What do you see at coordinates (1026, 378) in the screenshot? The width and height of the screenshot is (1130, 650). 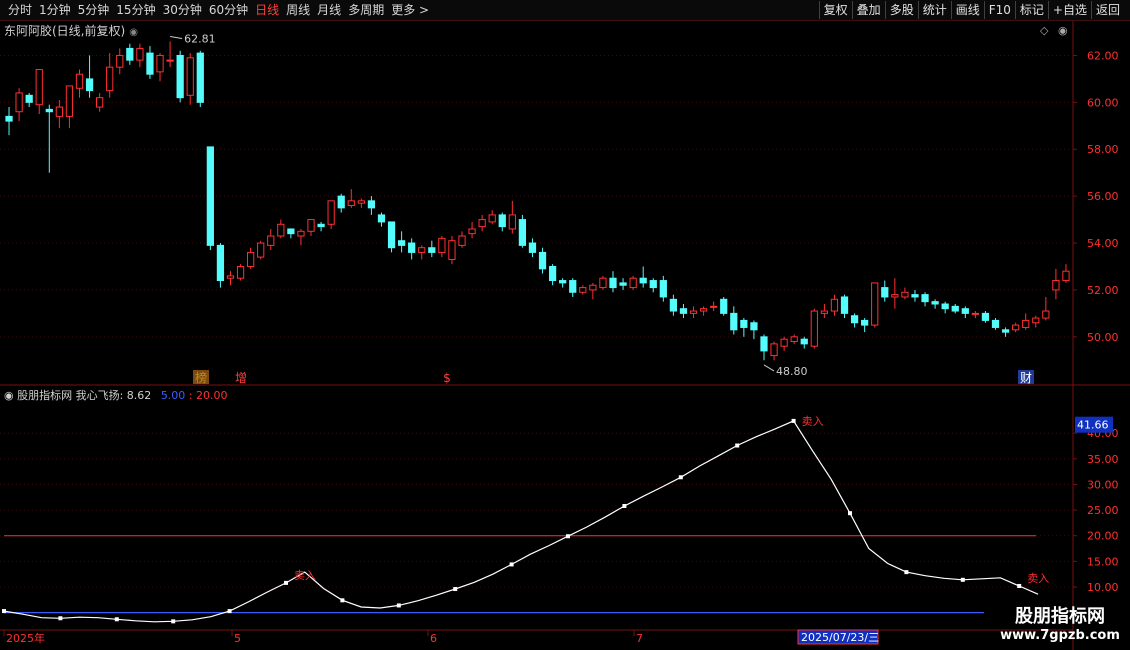 I see `event-marker: 财` at bounding box center [1026, 378].